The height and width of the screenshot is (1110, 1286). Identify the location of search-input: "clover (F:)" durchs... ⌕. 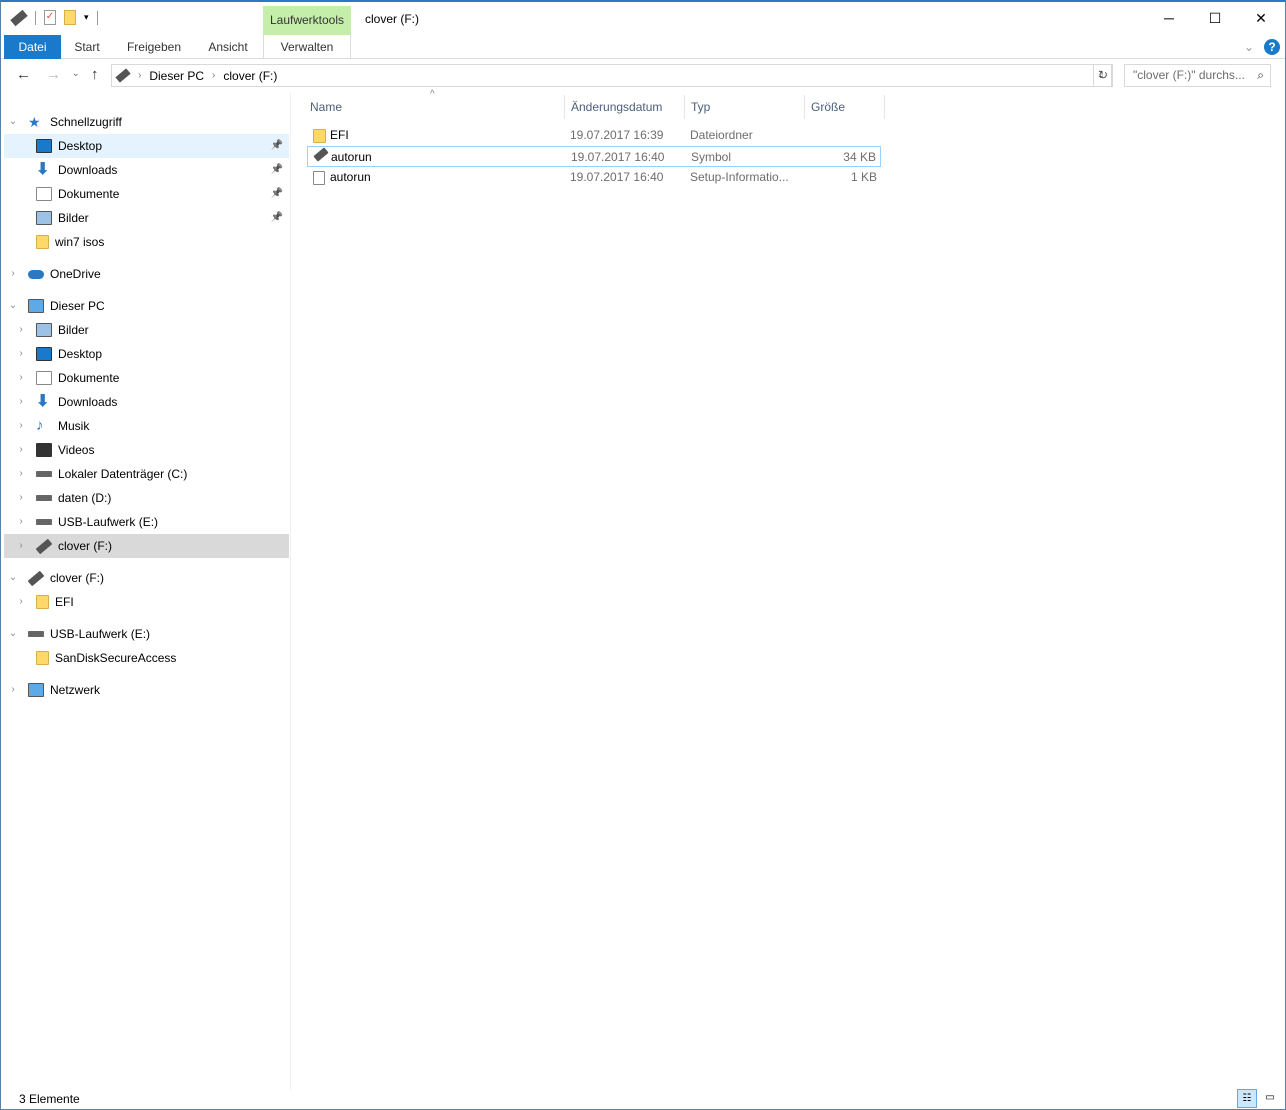
(1197, 75).